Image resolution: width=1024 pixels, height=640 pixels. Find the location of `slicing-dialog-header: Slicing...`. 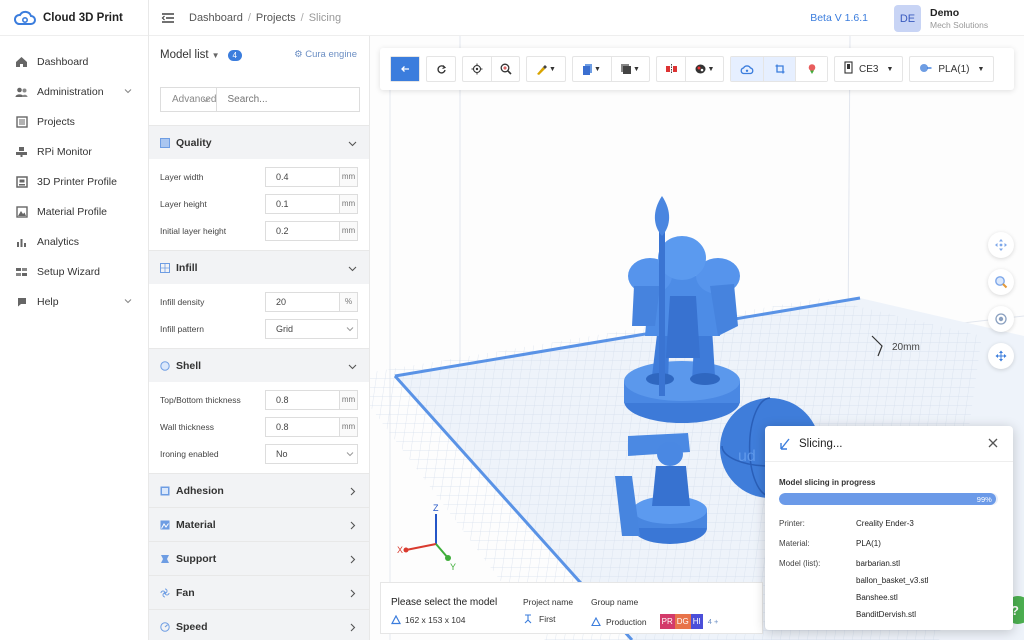

slicing-dialog-header: Slicing... is located at coordinates (889, 444).